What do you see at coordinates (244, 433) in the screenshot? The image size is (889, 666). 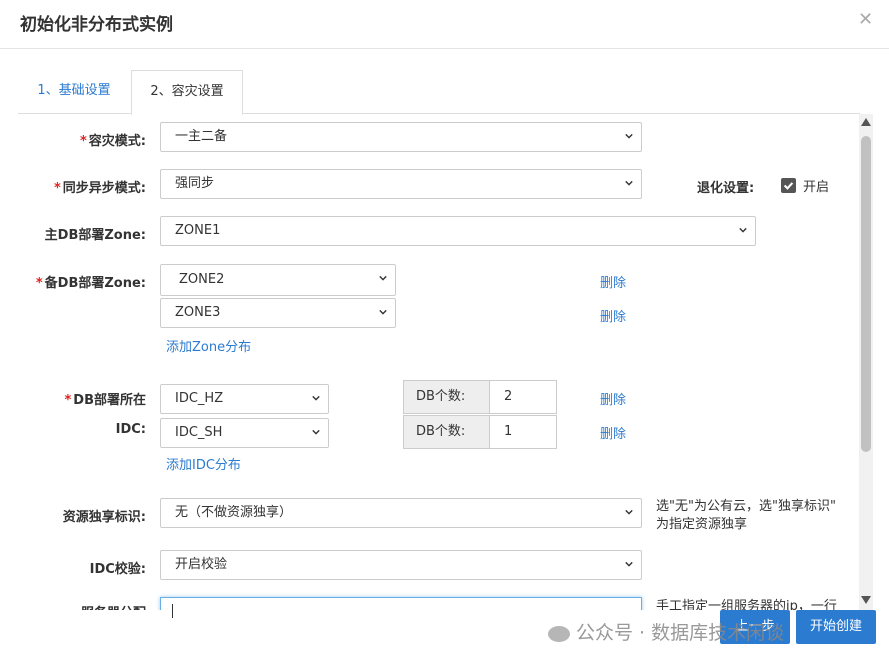 I see `idc-select-2: IDC_SH` at bounding box center [244, 433].